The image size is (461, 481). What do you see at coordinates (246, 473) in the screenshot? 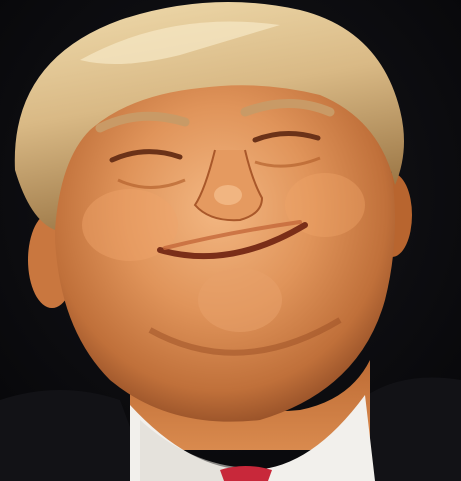
I see `tie` at bounding box center [246, 473].